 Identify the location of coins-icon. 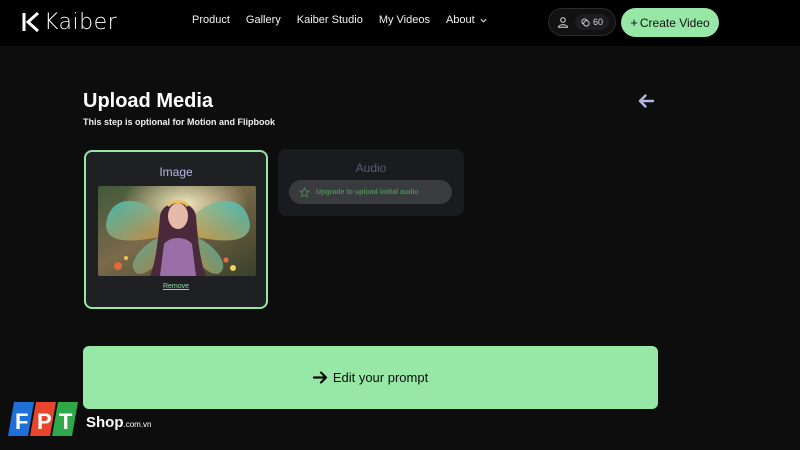
(585, 22).